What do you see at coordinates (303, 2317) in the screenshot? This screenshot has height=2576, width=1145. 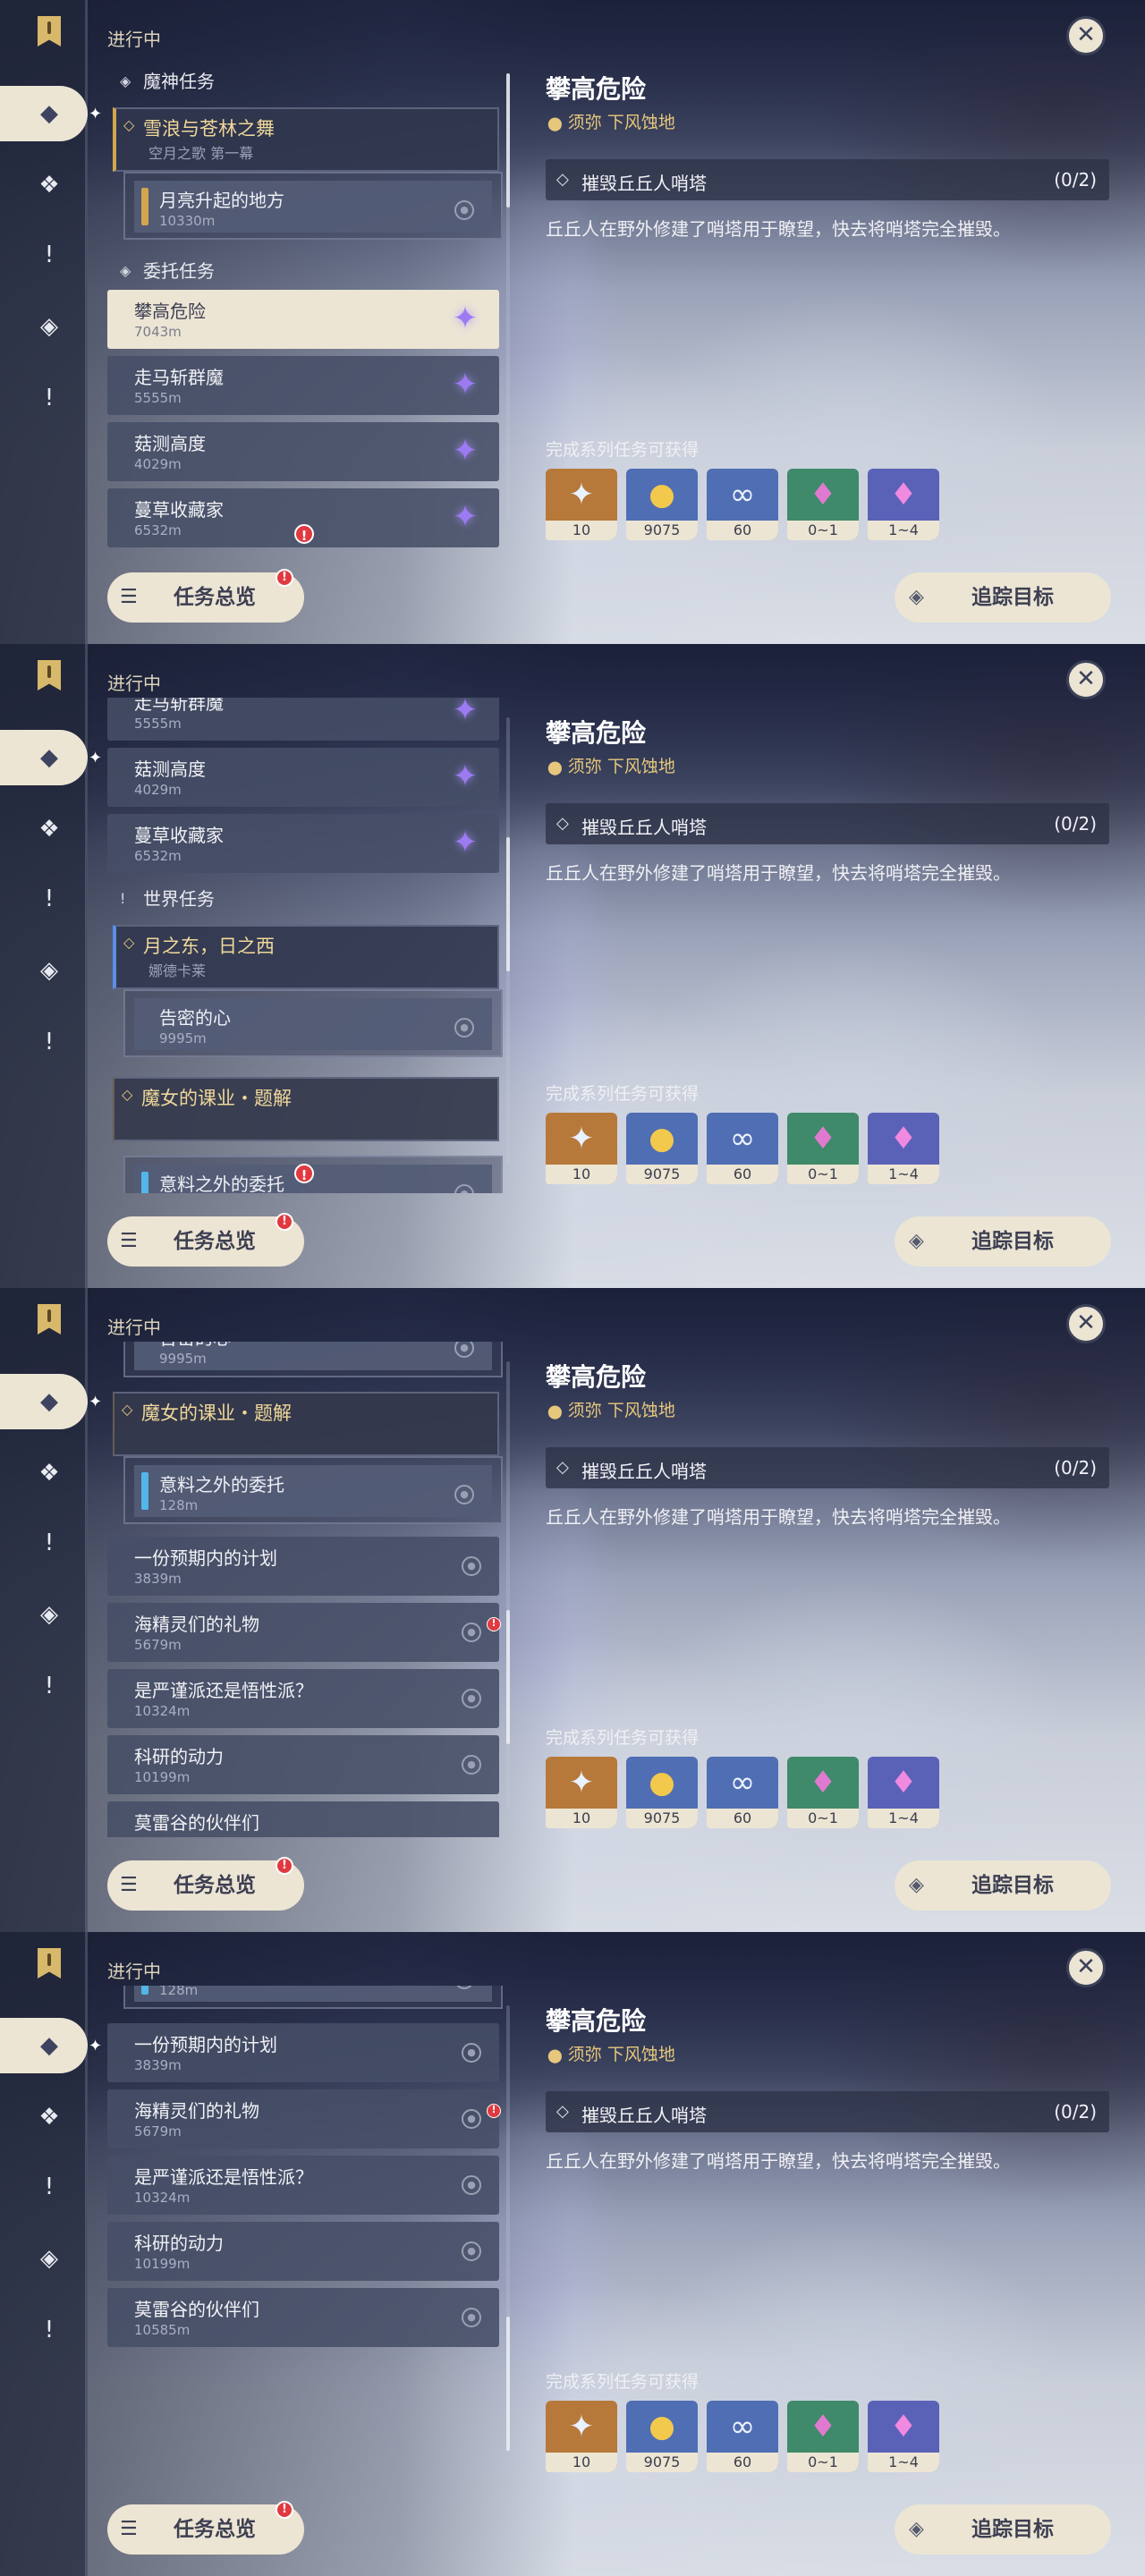 I see `quest-item: 莫雷谷的伙伴们 10585m ●` at bounding box center [303, 2317].